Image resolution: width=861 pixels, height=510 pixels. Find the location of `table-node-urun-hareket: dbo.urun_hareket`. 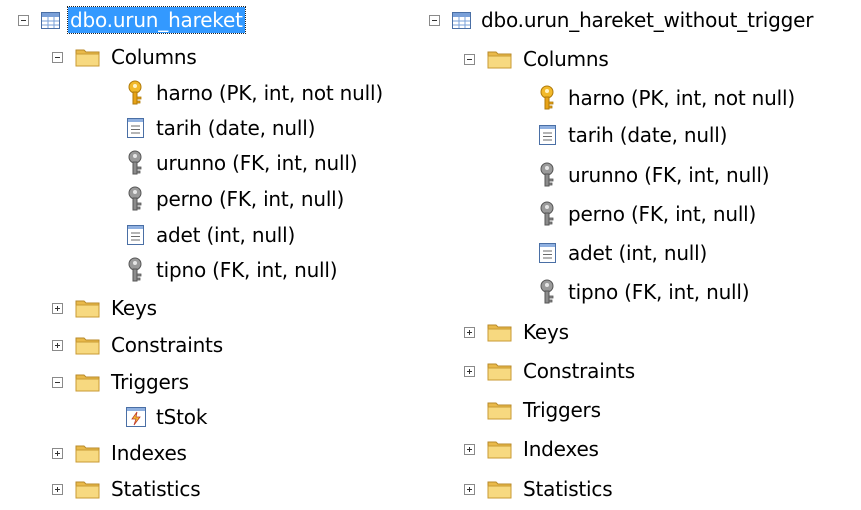

table-node-urun-hareket: dbo.urun_hareket is located at coordinates (132, 20).